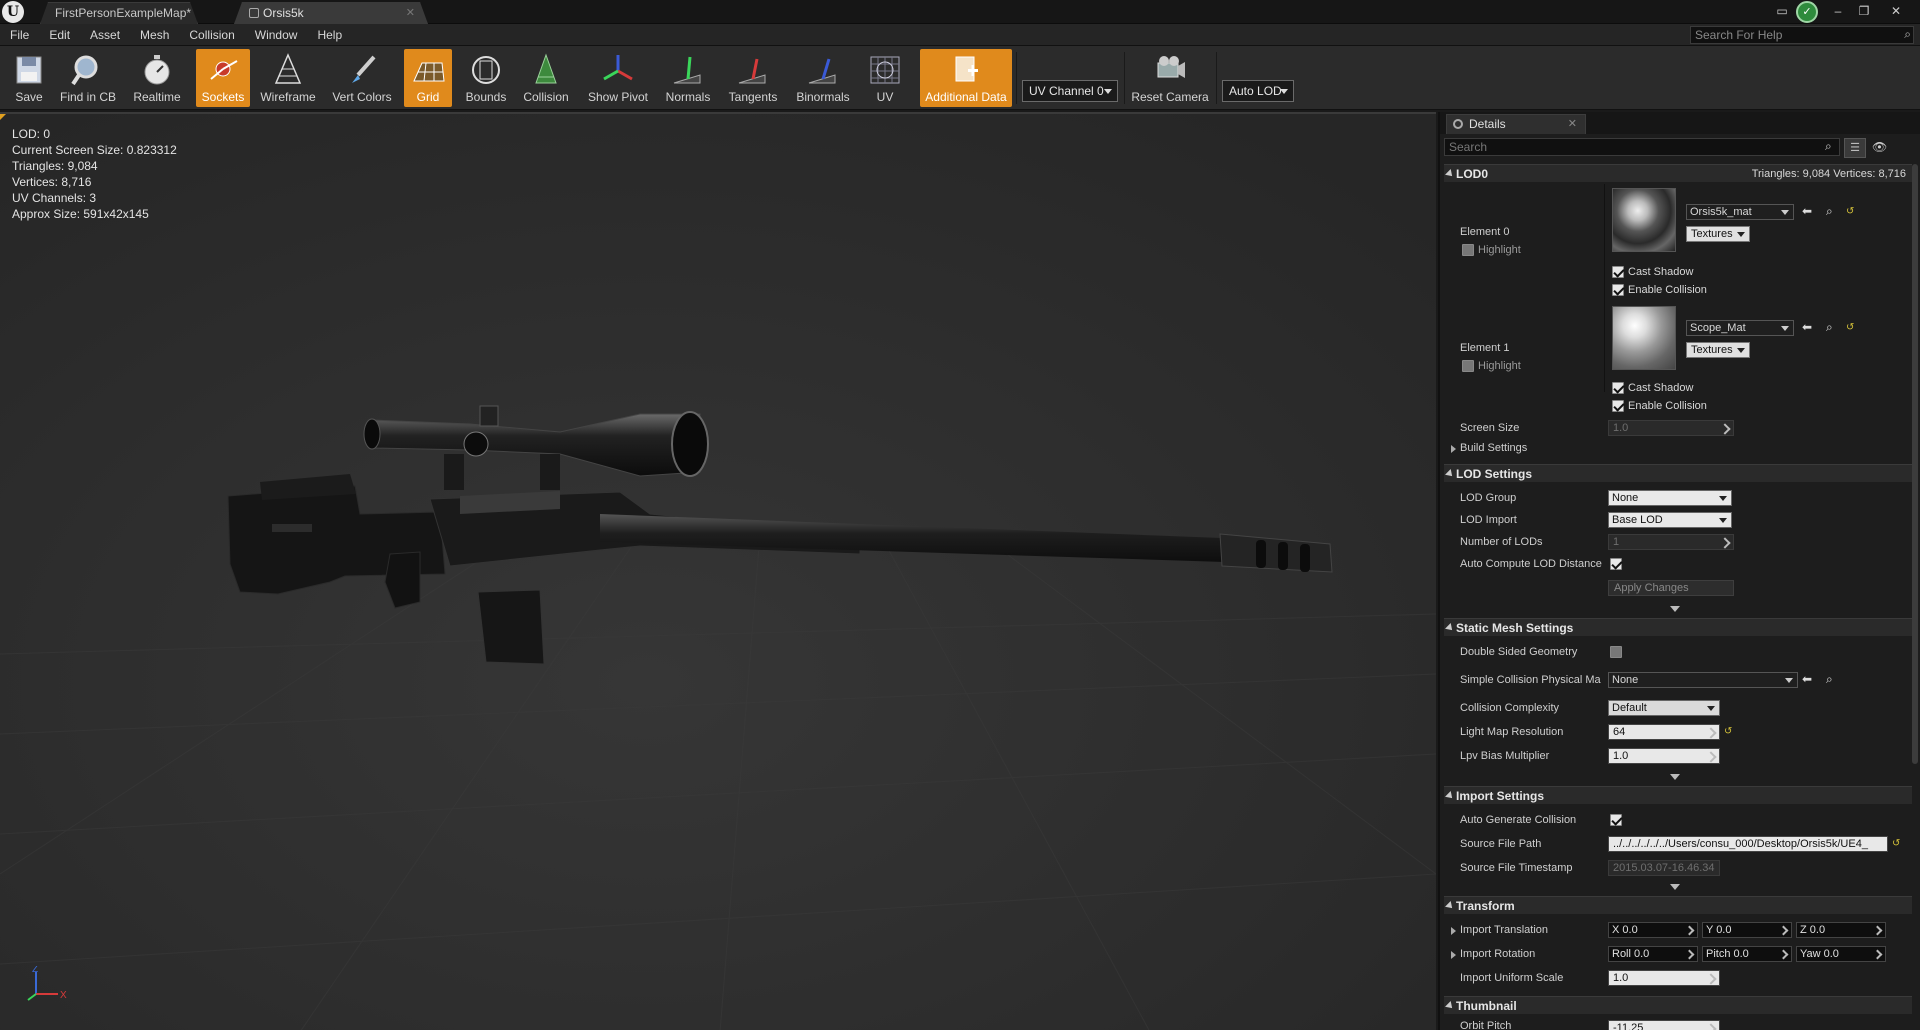 The height and width of the screenshot is (1030, 1920). Describe the element at coordinates (119, 13) in the screenshot. I see `tab-first-person-map: FirstPersonExampleMap*` at that location.